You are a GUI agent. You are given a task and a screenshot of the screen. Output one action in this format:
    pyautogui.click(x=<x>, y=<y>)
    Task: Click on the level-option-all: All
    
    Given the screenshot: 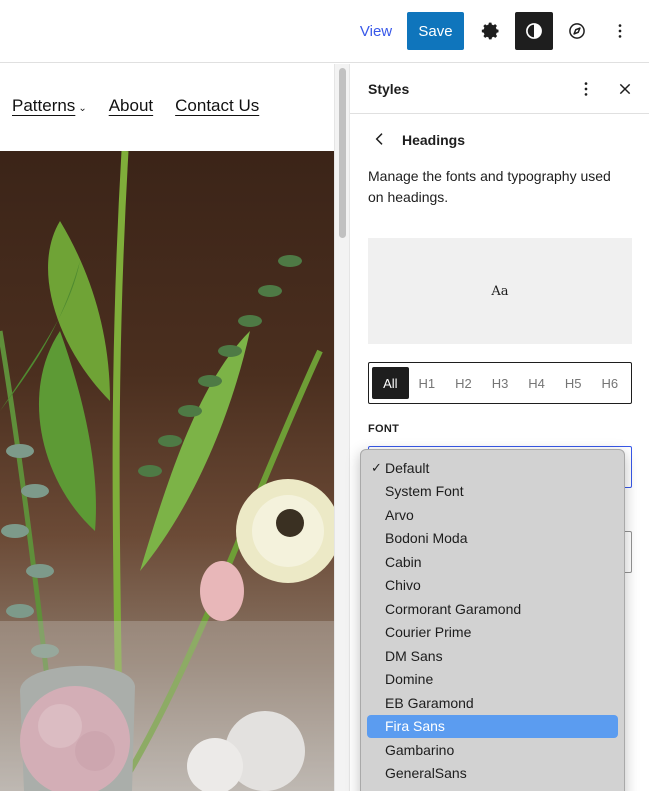 What is the action you would take?
    pyautogui.click(x=390, y=383)
    